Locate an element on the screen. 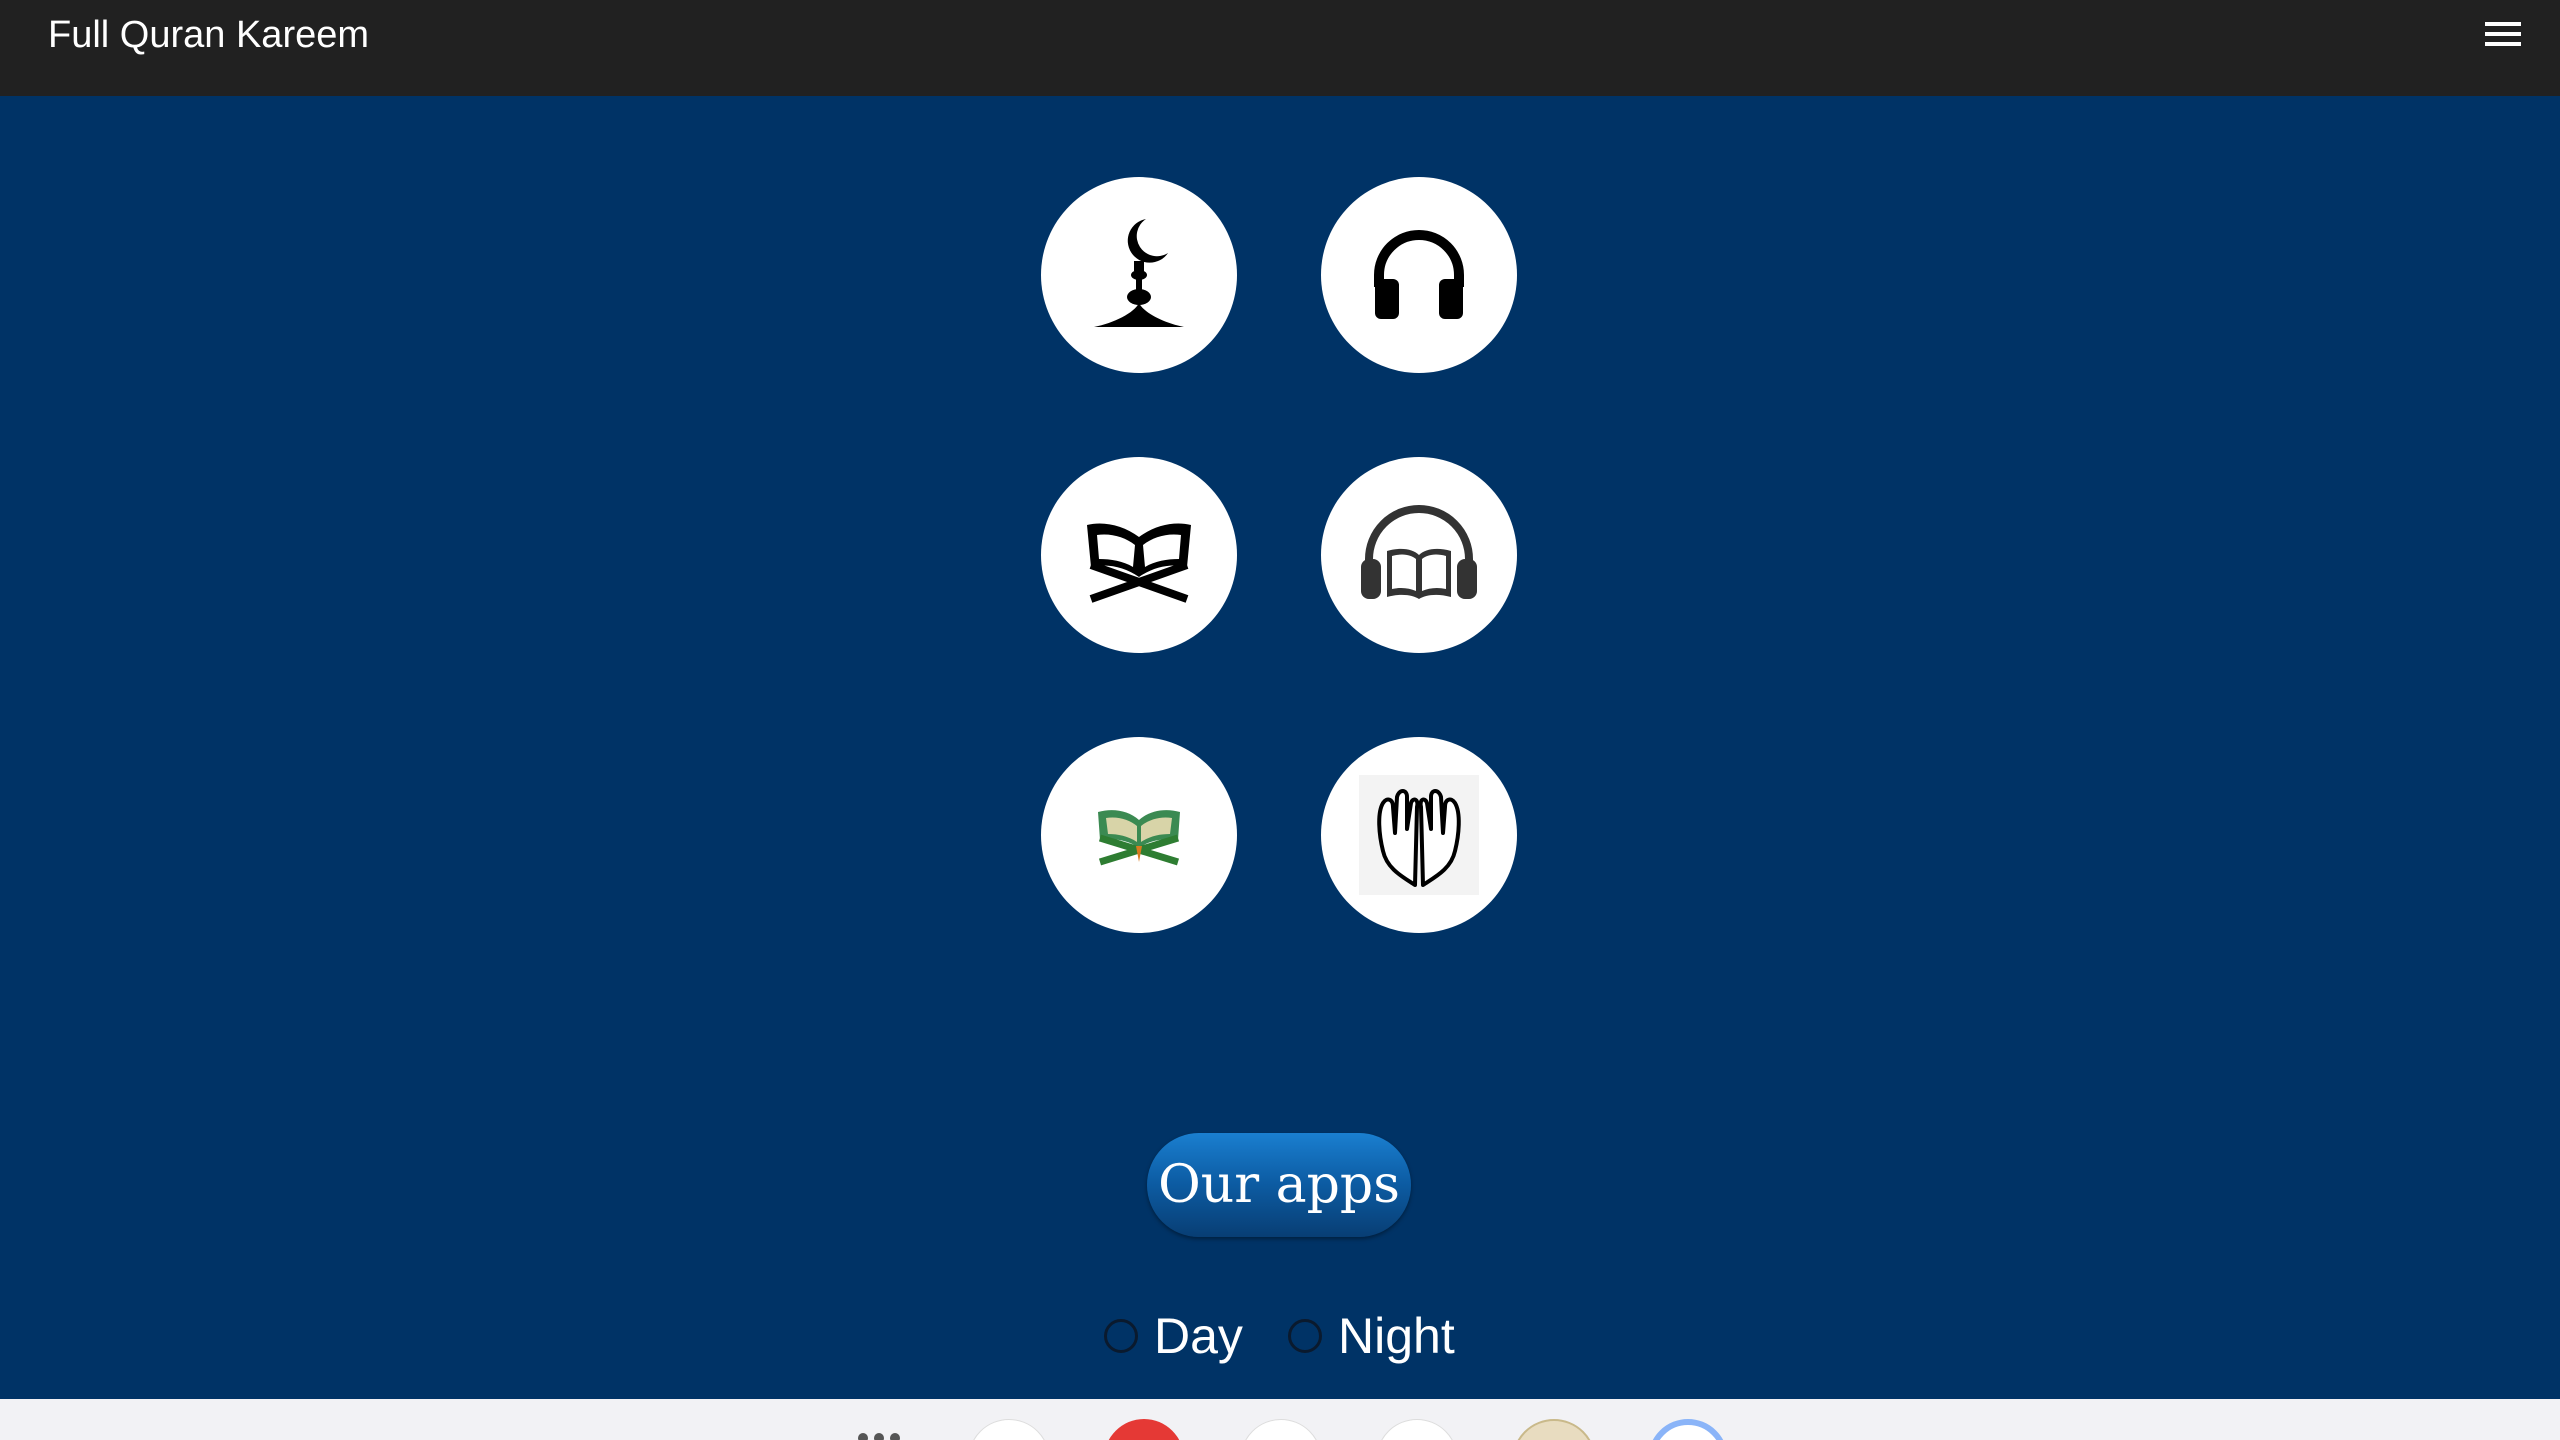 This screenshot has width=2560, height=1440. headphones-icon is located at coordinates (1419, 274).